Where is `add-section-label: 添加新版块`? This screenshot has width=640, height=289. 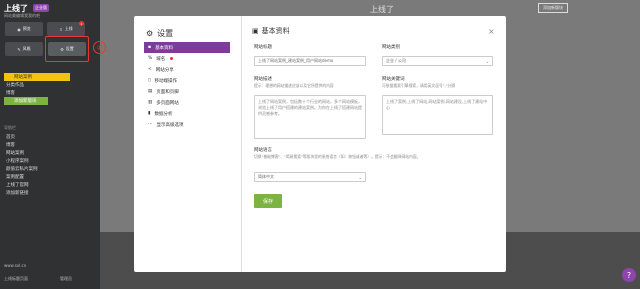 add-section-label: 添加新版块 is located at coordinates (25, 101).